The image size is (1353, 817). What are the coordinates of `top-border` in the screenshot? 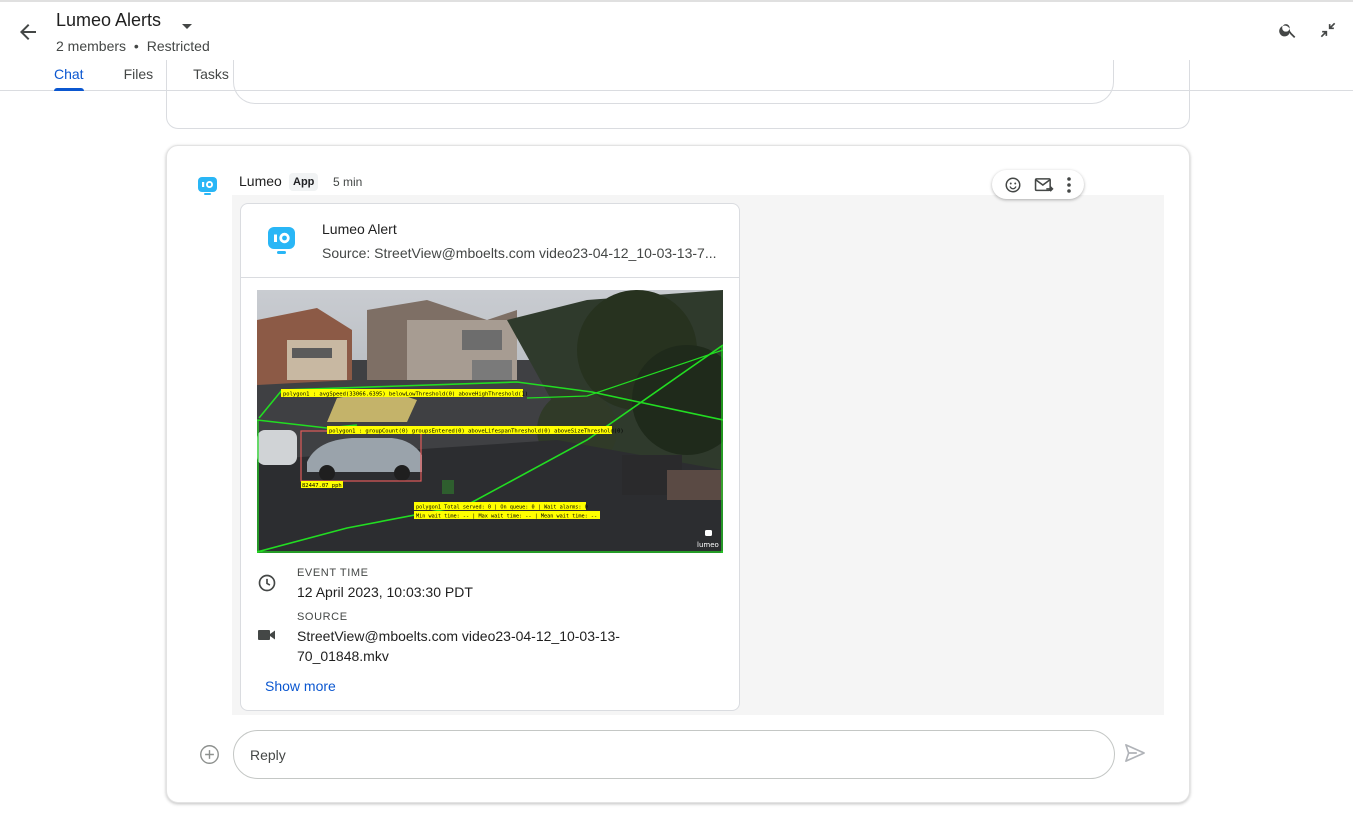 It's located at (676, 1).